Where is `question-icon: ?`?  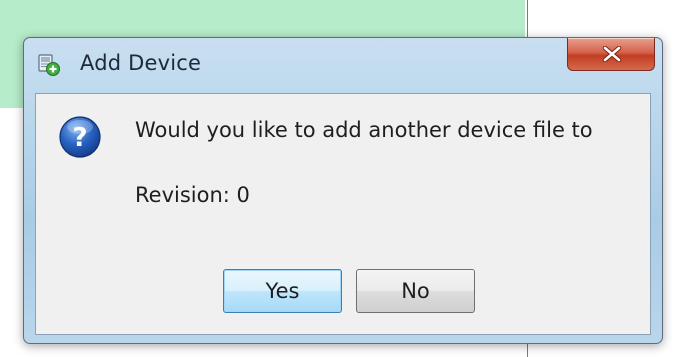 question-icon: ? is located at coordinates (80, 137).